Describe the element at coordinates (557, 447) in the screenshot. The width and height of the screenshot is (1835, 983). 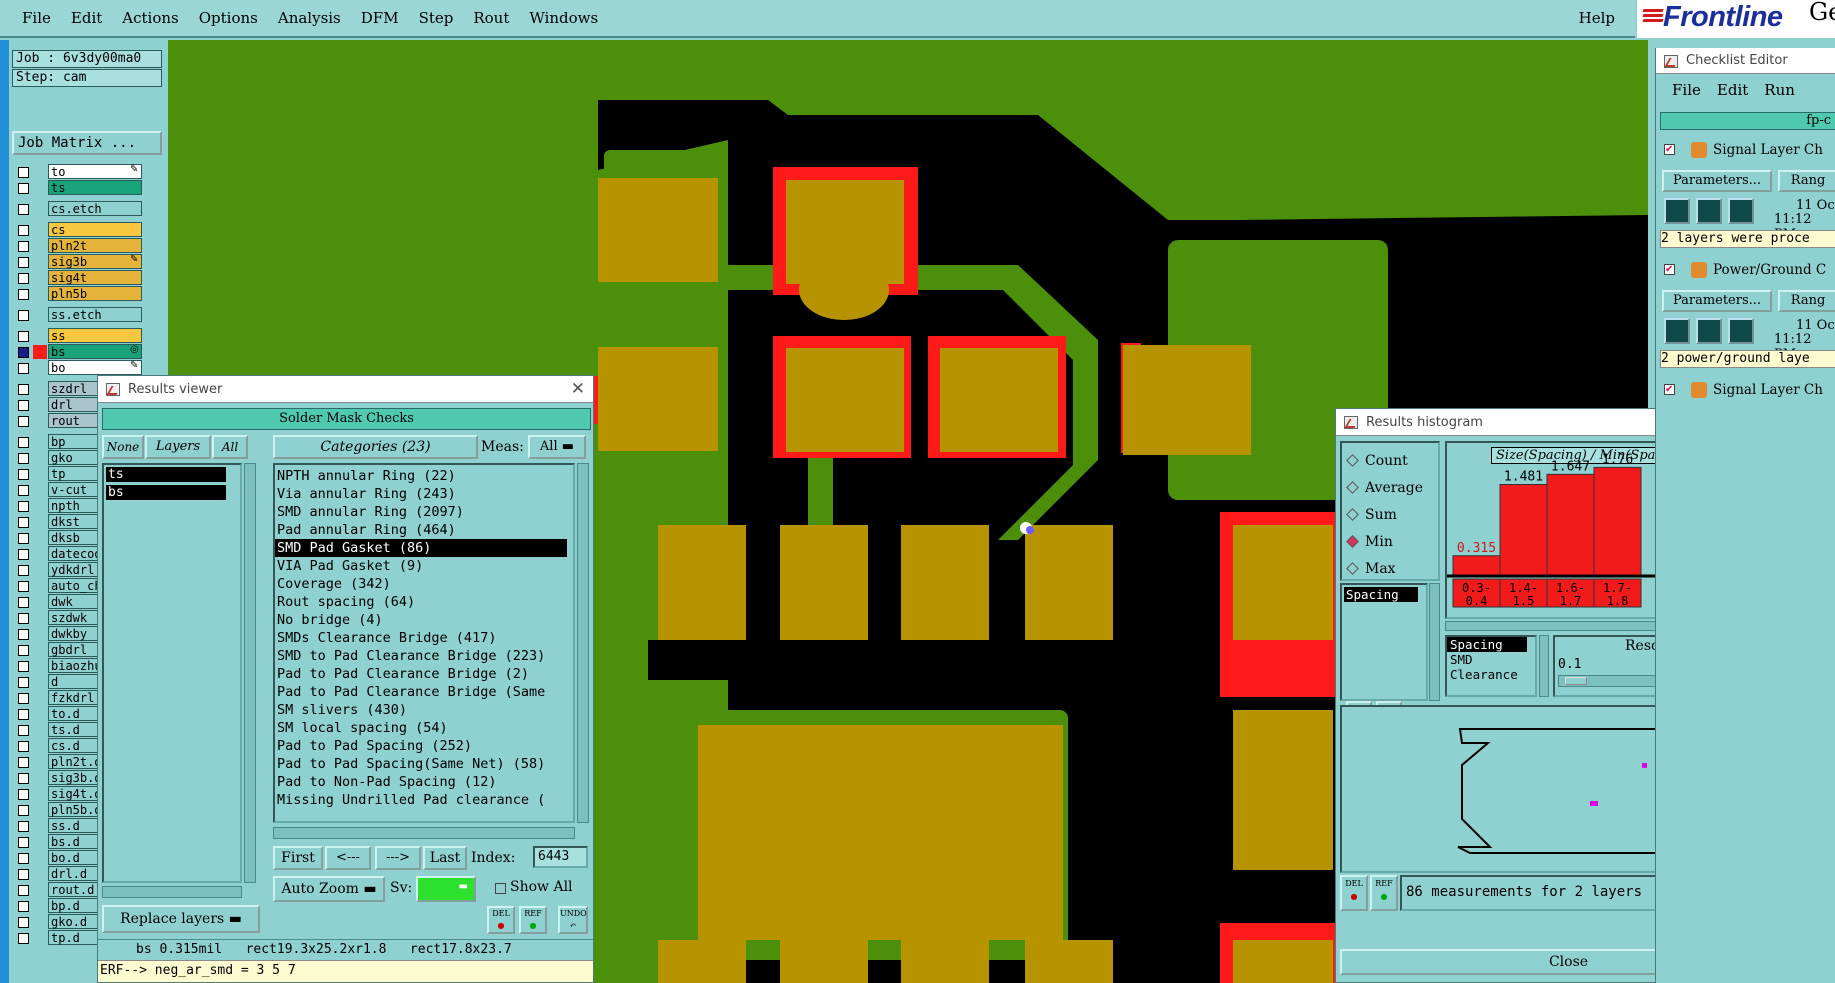
I see `meas-dropdown: All ▬` at that location.